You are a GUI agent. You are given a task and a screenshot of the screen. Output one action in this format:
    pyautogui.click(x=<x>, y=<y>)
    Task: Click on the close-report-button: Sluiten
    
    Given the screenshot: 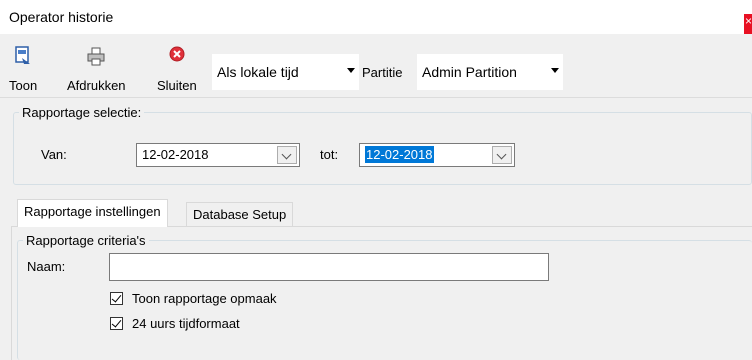 What is the action you would take?
    pyautogui.click(x=177, y=69)
    